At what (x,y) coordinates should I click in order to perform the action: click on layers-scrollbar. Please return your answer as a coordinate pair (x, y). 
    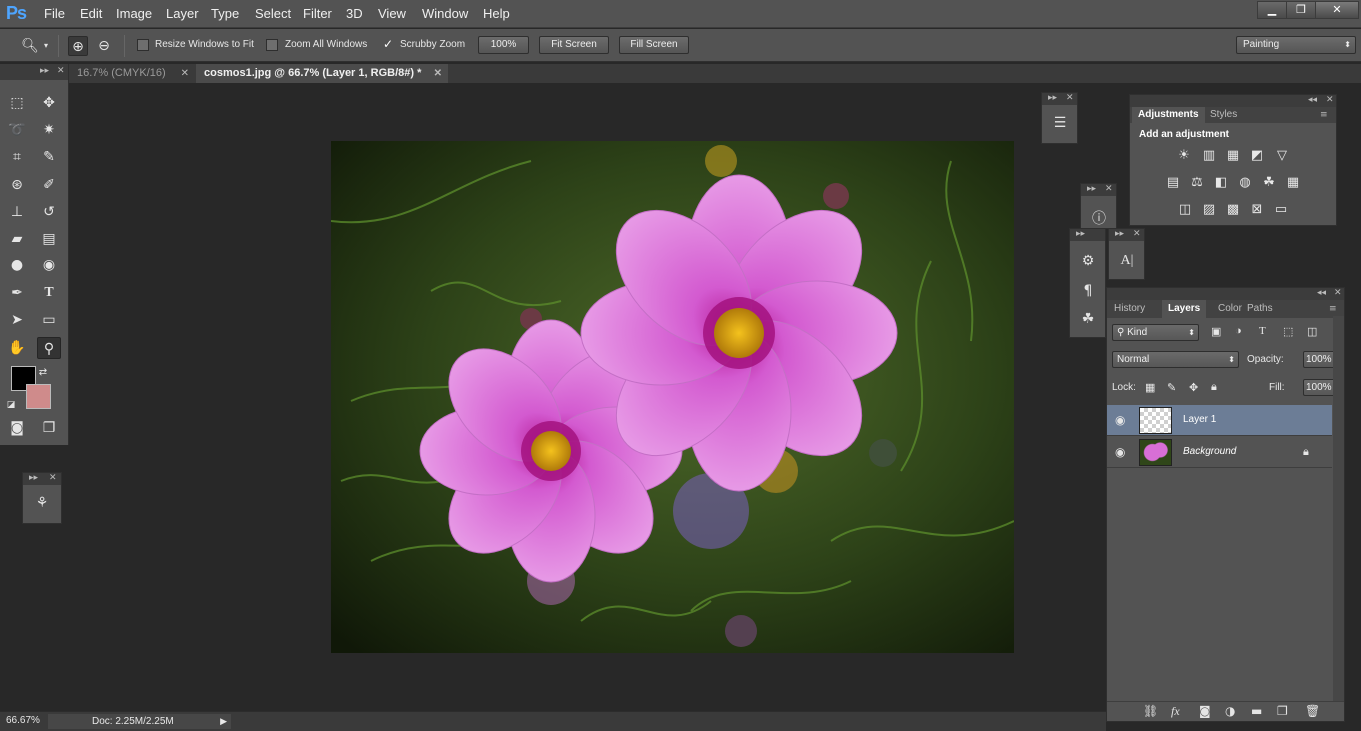
    Looking at the image, I should click on (1338, 508).